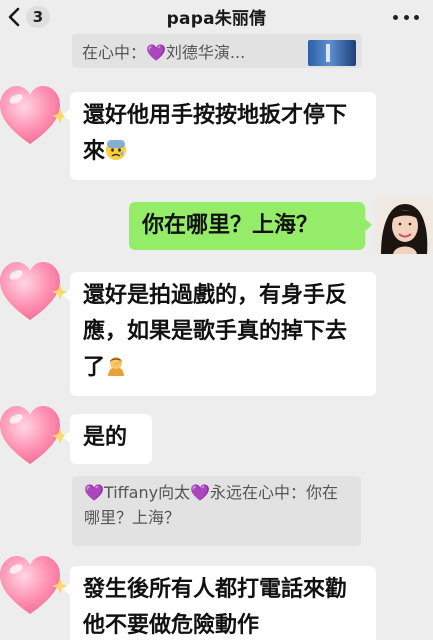 The width and height of the screenshot is (433, 640). I want to click on chat-title: papa朱丽倩, so click(216, 19).